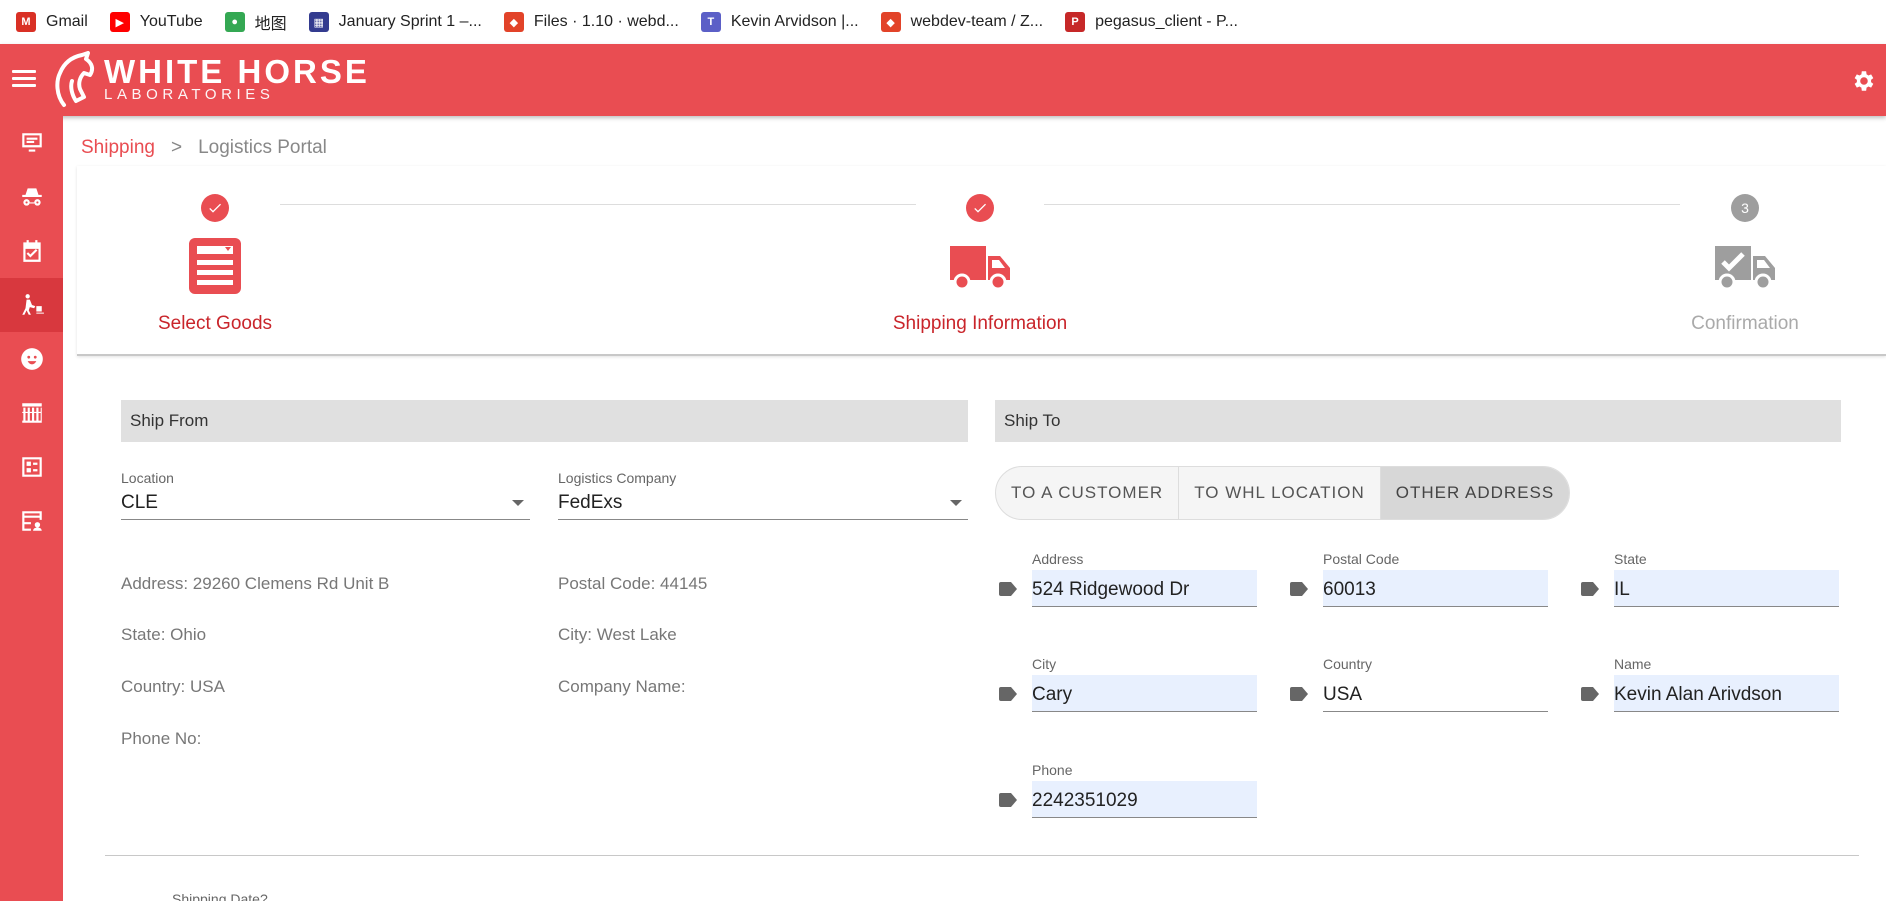 This screenshot has height=901, width=1886. What do you see at coordinates (633, 583) in the screenshot?
I see `ship-from-postal-code: Postal Code: 44145` at bounding box center [633, 583].